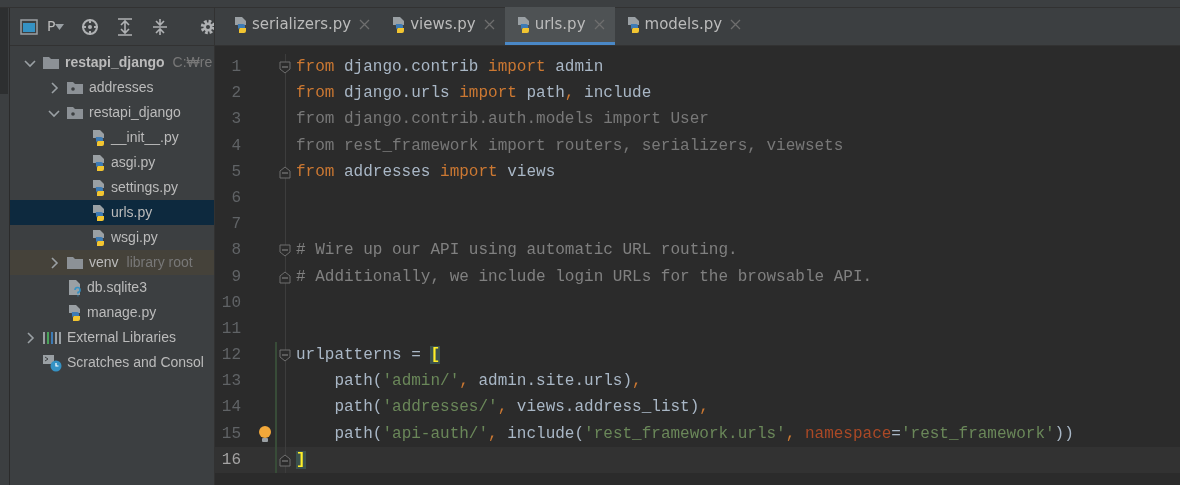 This screenshot has width=1180, height=485. What do you see at coordinates (426, 172) in the screenshot?
I see `code-line: from addresses import views` at bounding box center [426, 172].